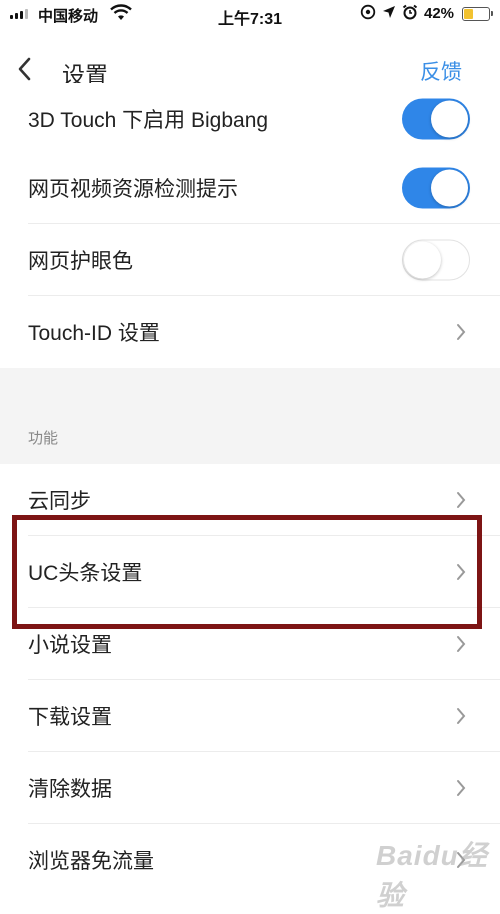 This screenshot has height=914, width=500. I want to click on location-arrow-icon, so click(389, 12).